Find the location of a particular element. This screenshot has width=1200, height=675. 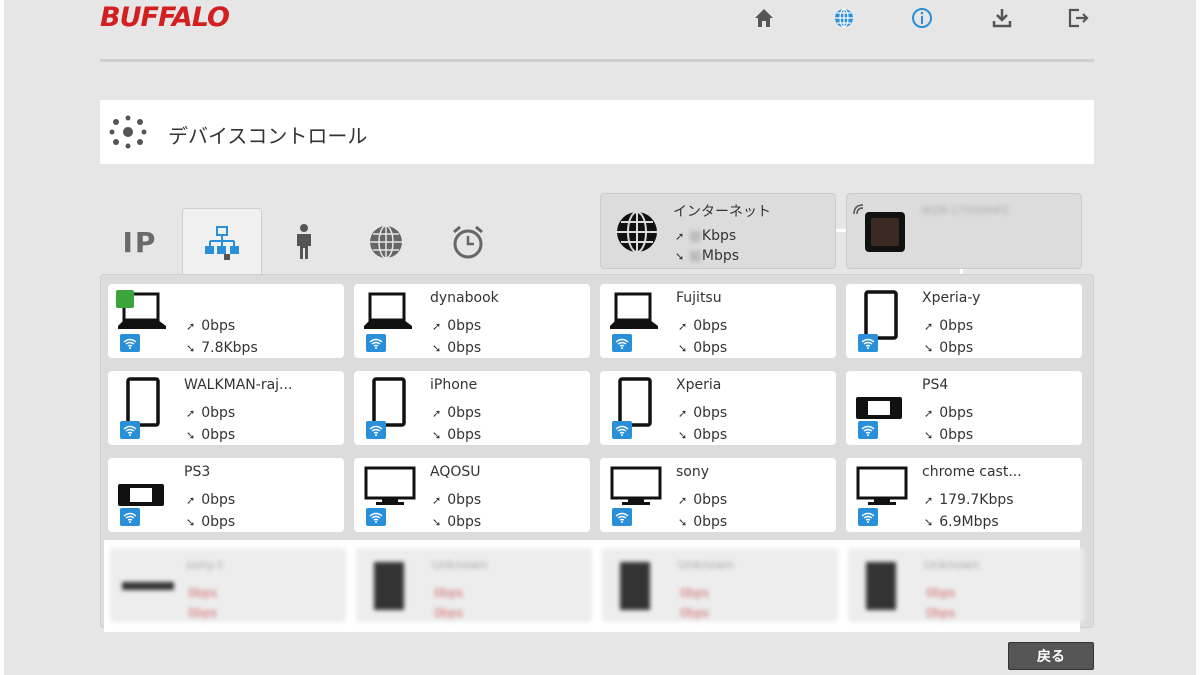

device-card: WALKMAN-raj... ➚ 0bps ➘ 0bps is located at coordinates (226, 408).